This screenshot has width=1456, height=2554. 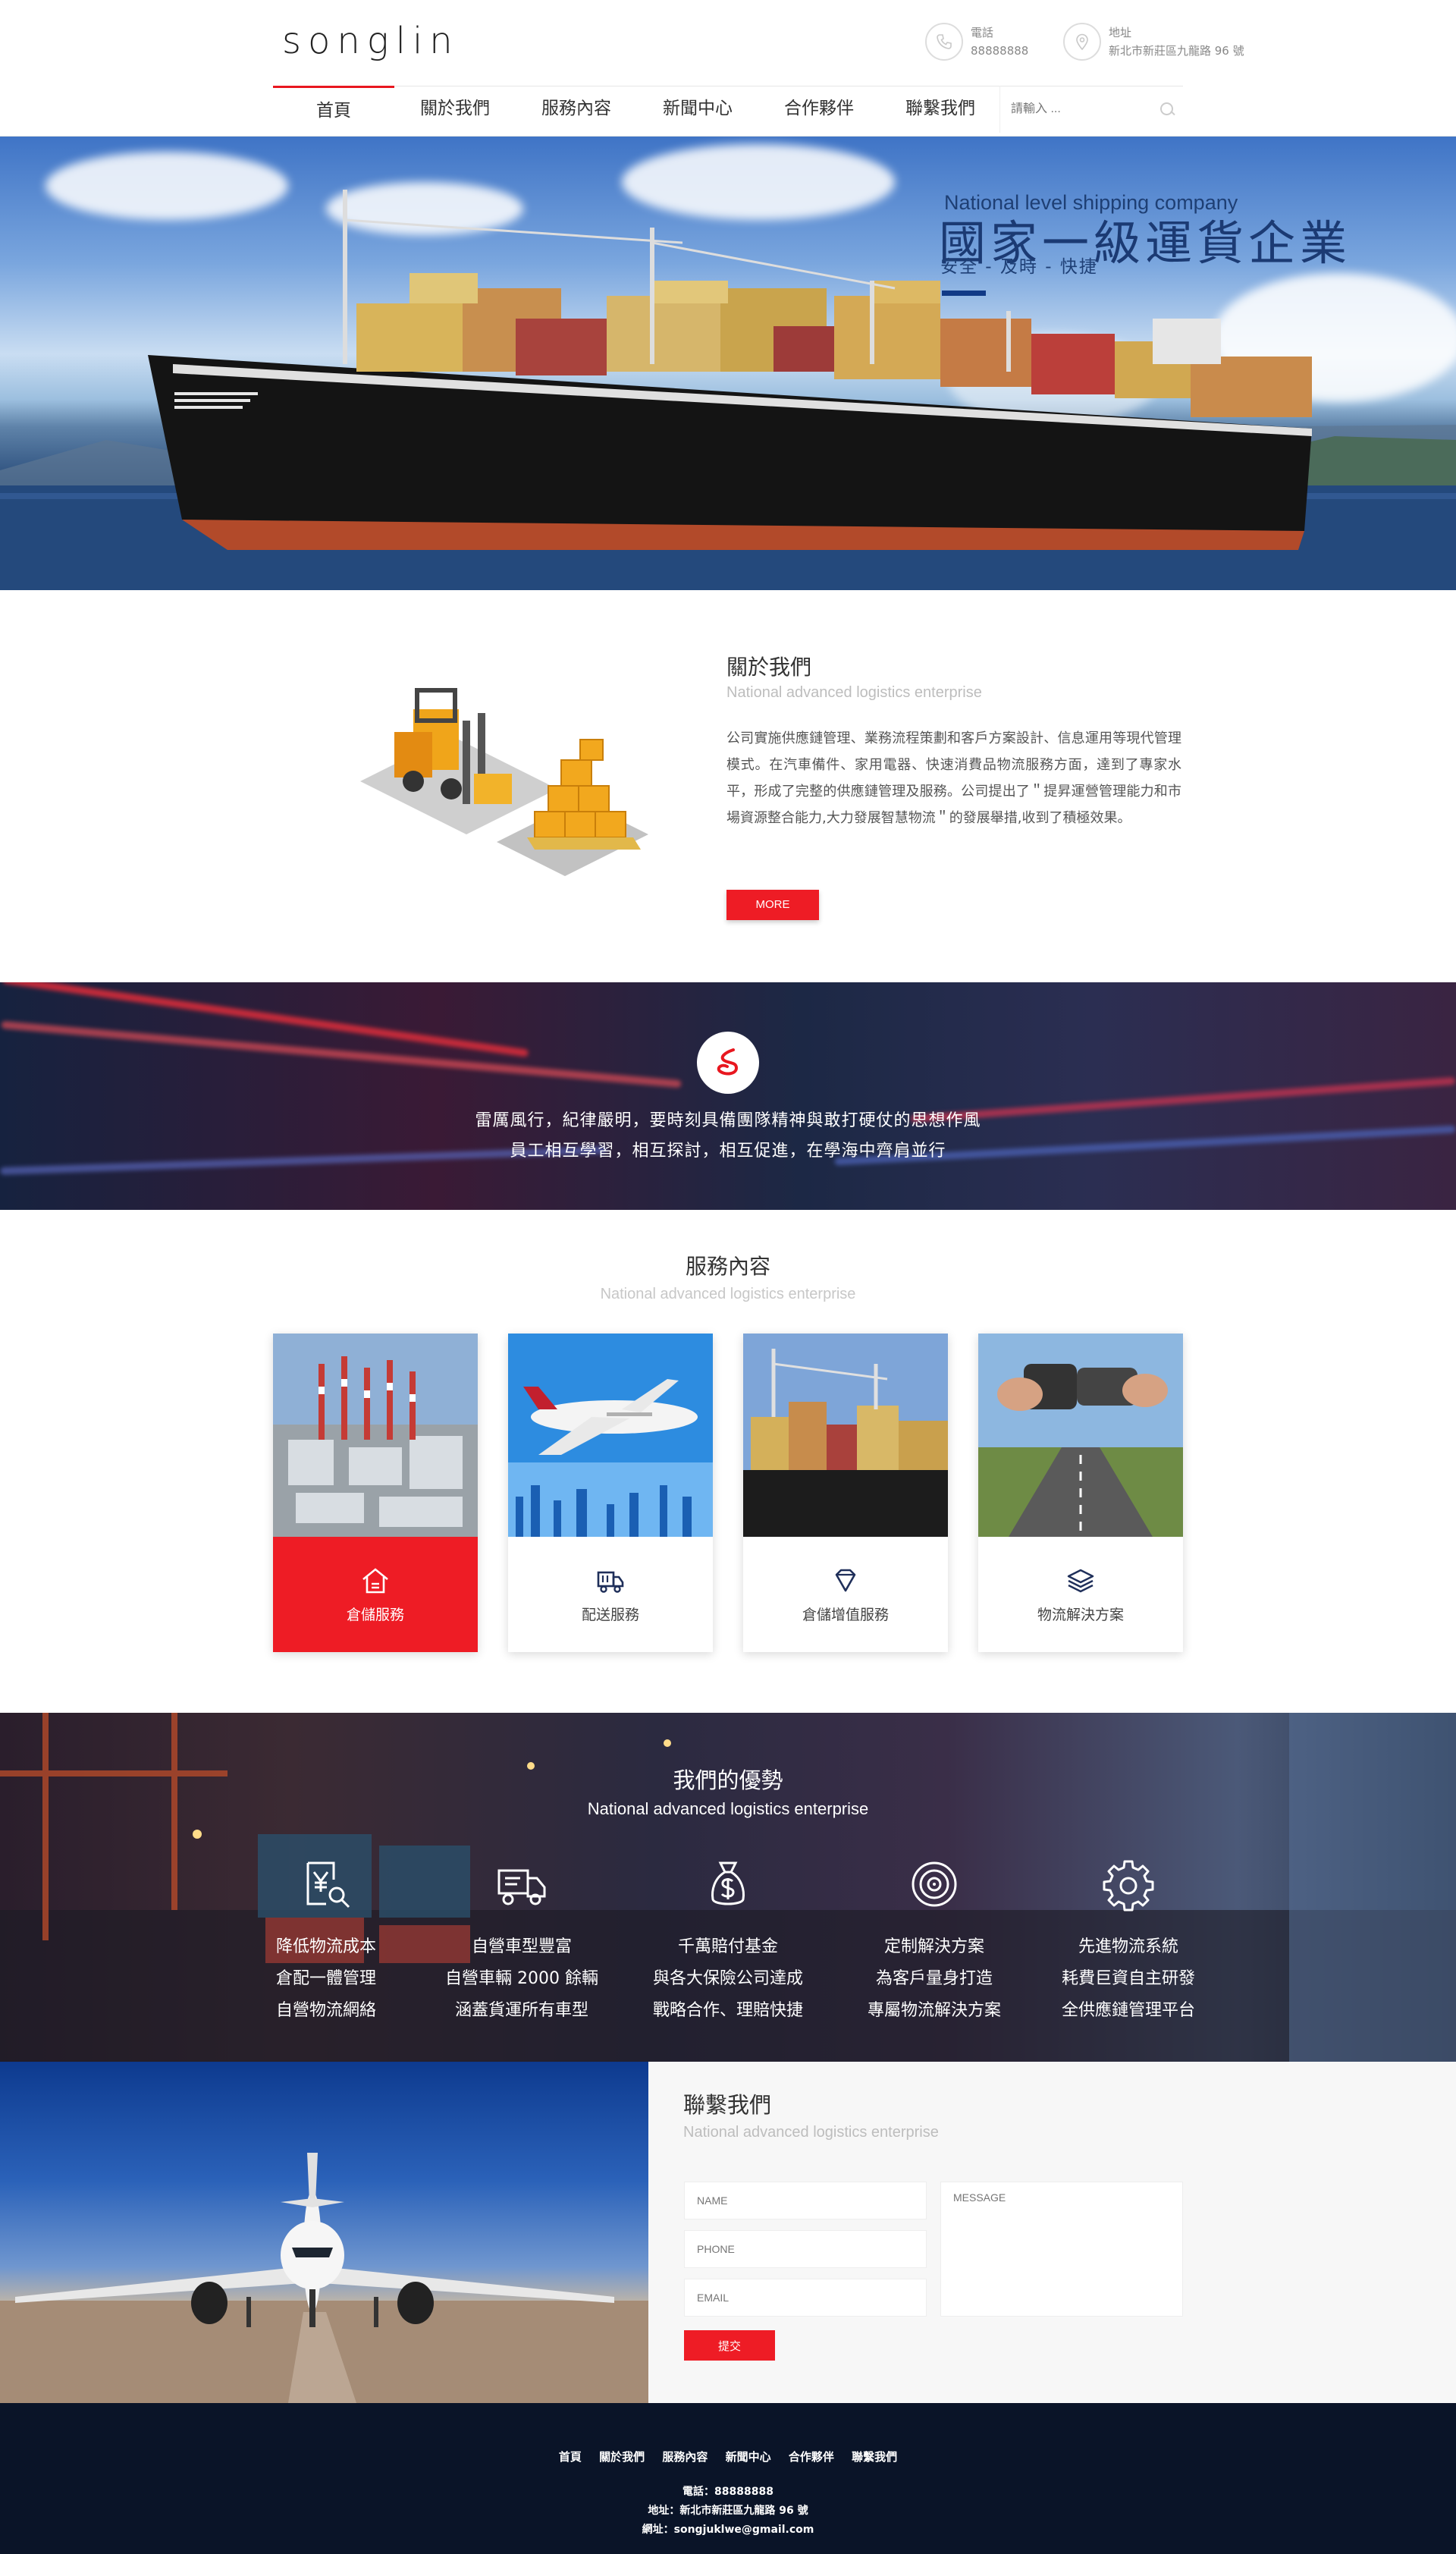 What do you see at coordinates (371, 41) in the screenshot?
I see `logo: songlin` at bounding box center [371, 41].